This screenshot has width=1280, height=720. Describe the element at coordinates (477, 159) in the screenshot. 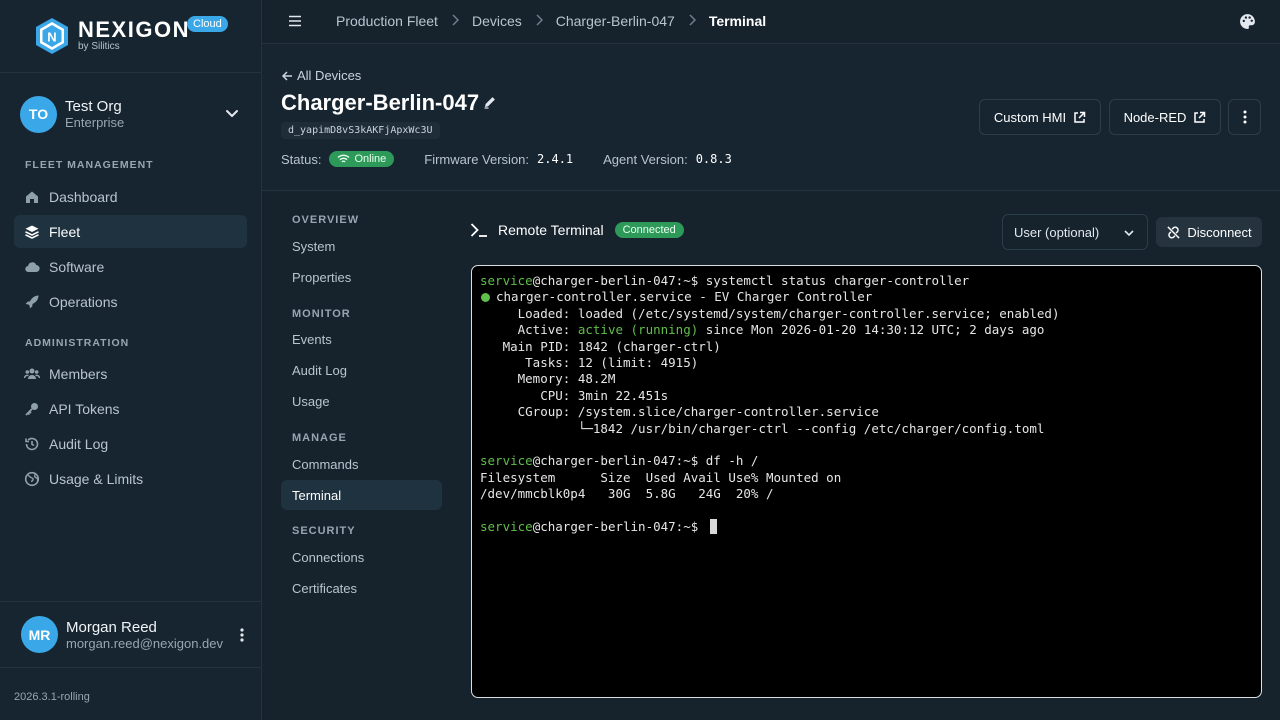

I see `firmware-label: Firmware Version:` at that location.